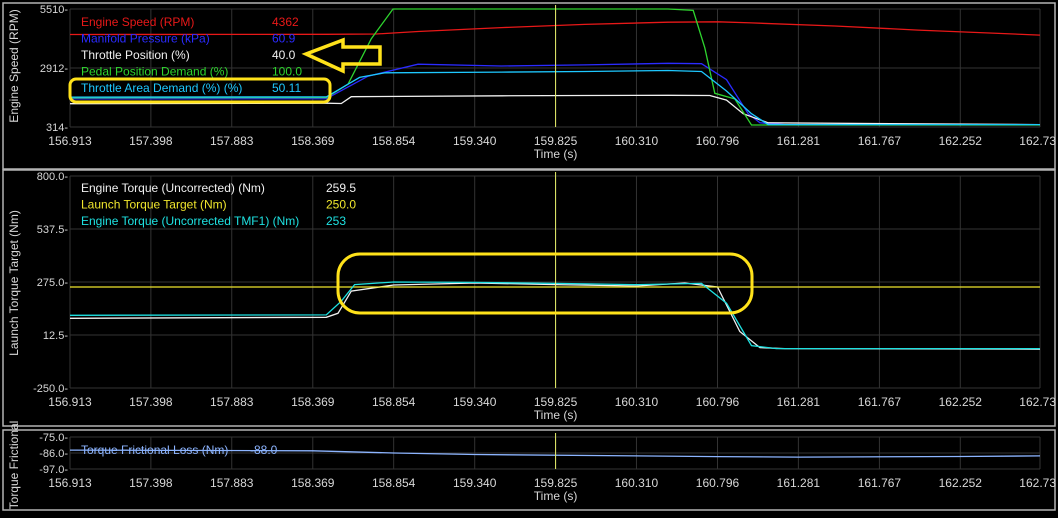 The image size is (1058, 518). I want to click on y-axis-title: Launch Torque Target (Nm), so click(14, 283).